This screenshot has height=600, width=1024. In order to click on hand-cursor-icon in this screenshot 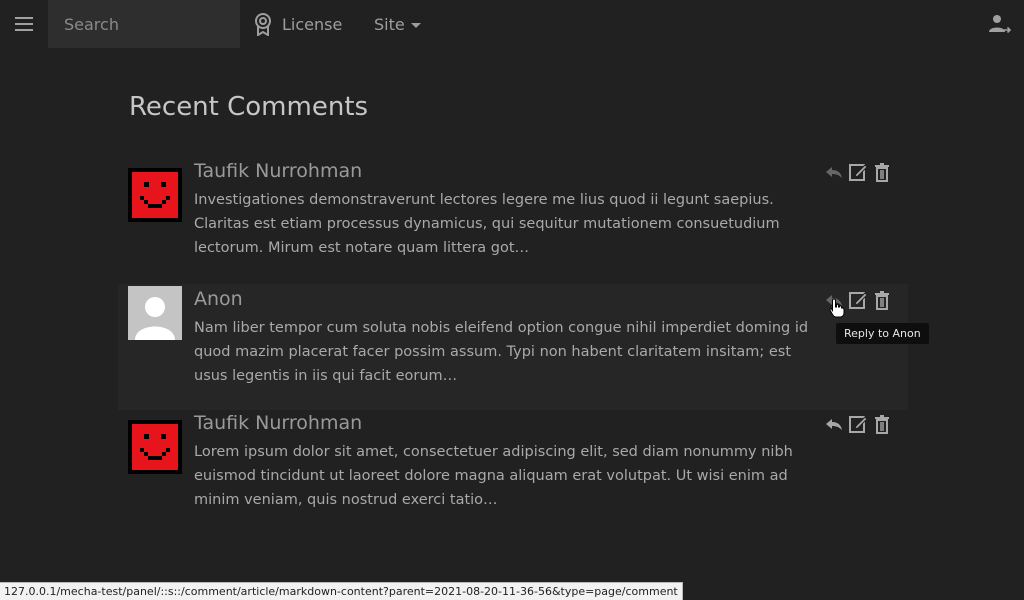, I will do `click(837, 308)`.